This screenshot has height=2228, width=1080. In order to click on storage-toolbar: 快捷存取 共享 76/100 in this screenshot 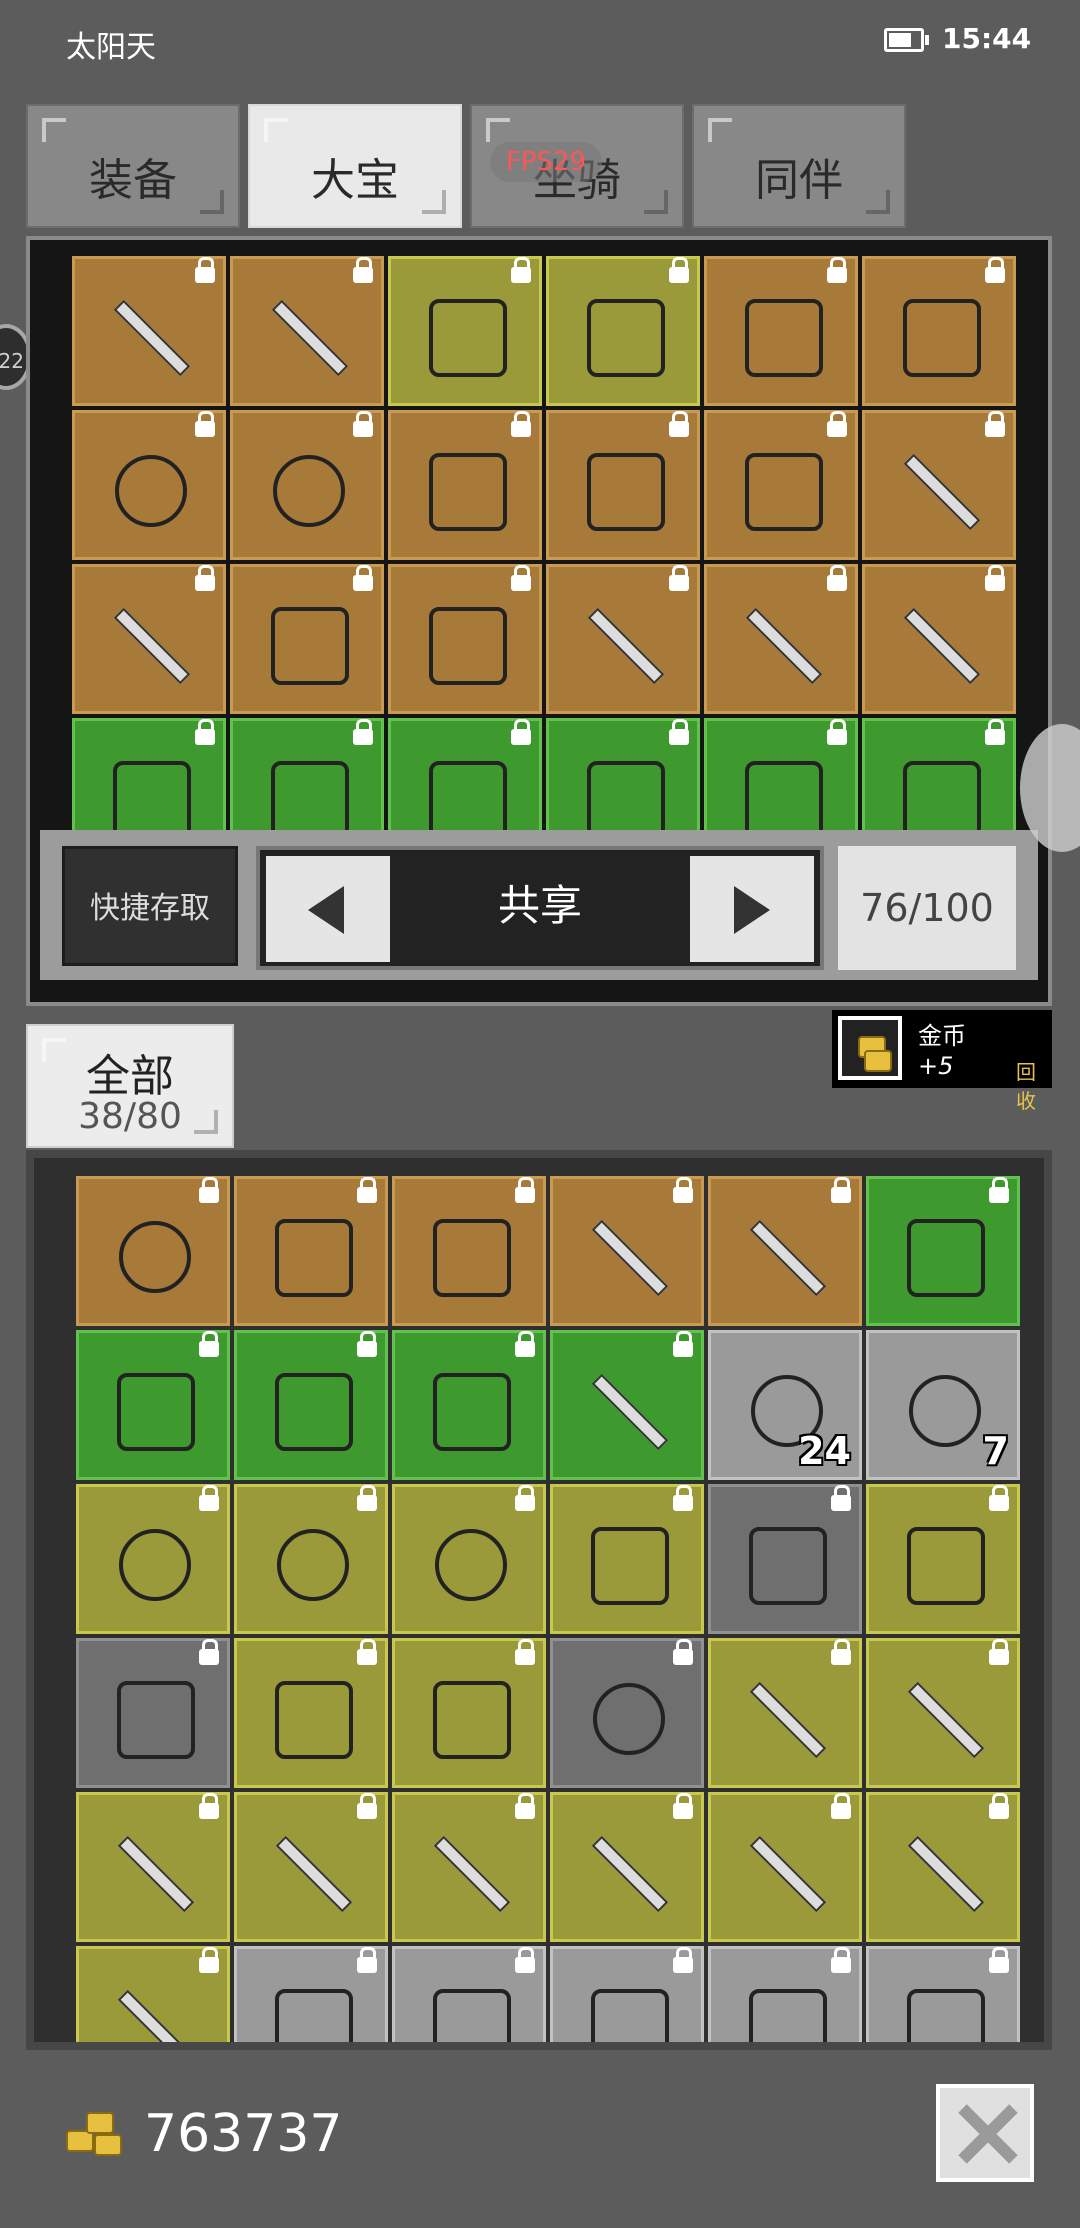, I will do `click(539, 905)`.